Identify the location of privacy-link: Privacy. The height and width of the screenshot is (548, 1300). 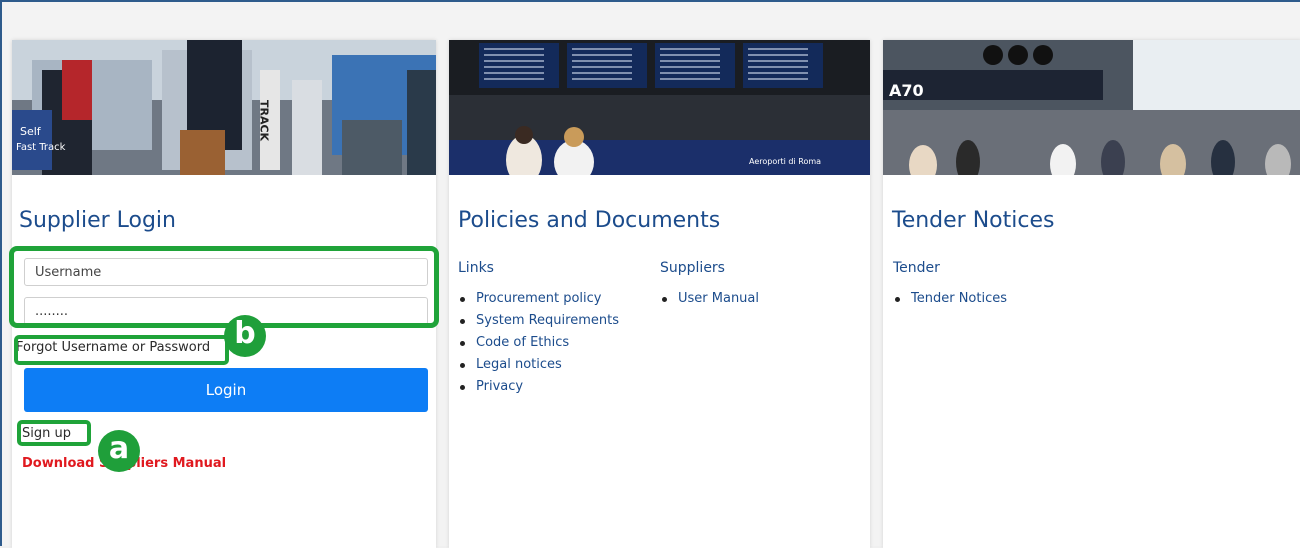
(539, 387).